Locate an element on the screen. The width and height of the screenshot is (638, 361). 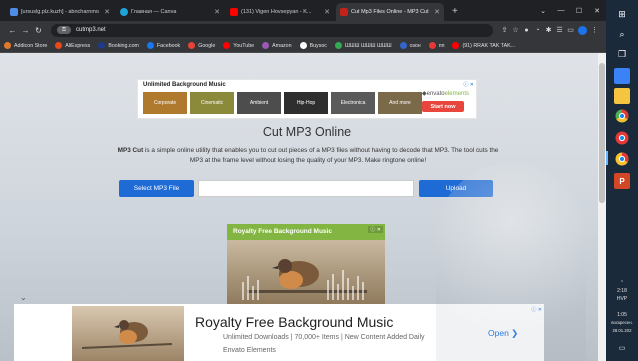
reload-icon: ↻ is located at coordinates (38, 30).